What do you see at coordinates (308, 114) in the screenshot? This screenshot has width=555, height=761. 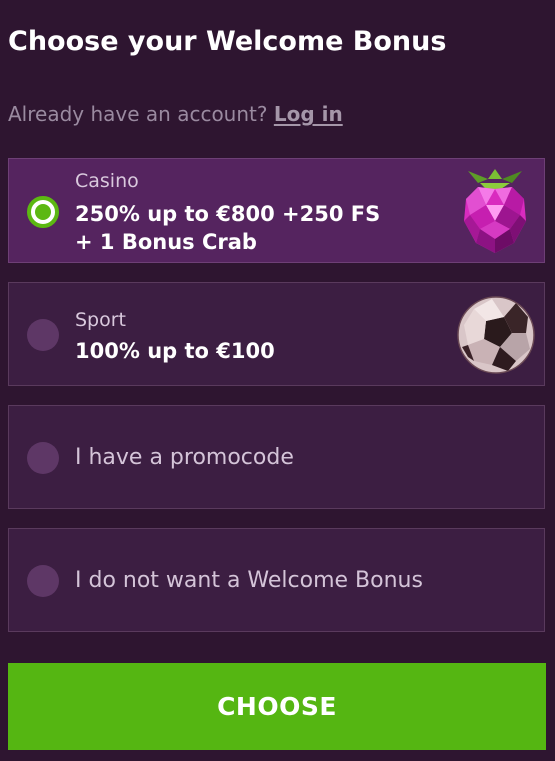 I see `login-link: Log in` at bounding box center [308, 114].